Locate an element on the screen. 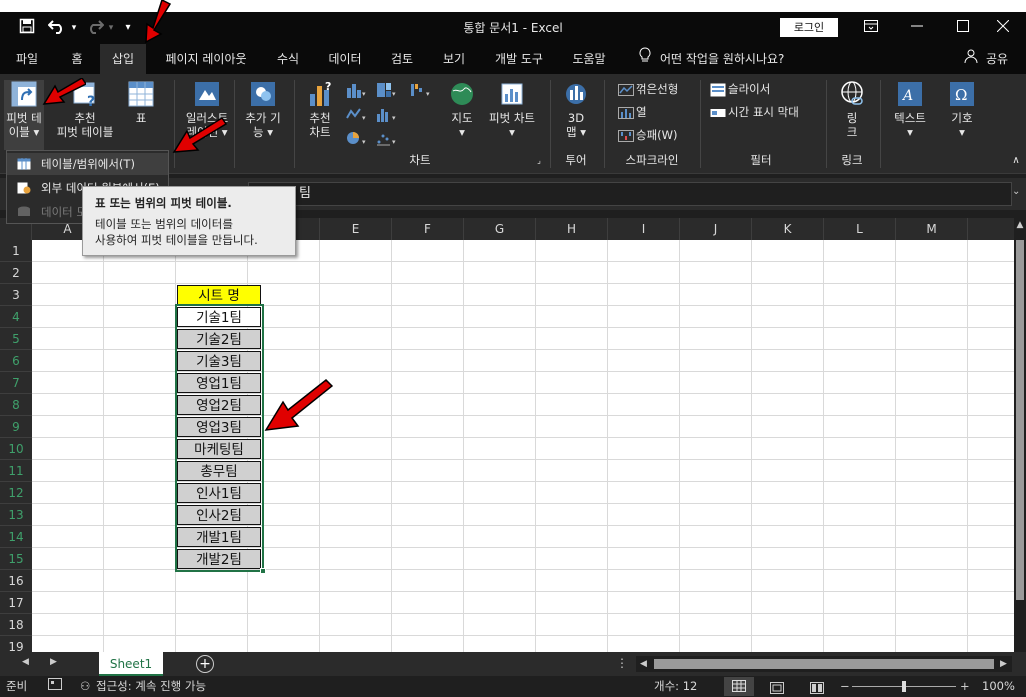 The width and height of the screenshot is (1026, 697). prev-sheet-icon: ◀ is located at coordinates (25, 662).